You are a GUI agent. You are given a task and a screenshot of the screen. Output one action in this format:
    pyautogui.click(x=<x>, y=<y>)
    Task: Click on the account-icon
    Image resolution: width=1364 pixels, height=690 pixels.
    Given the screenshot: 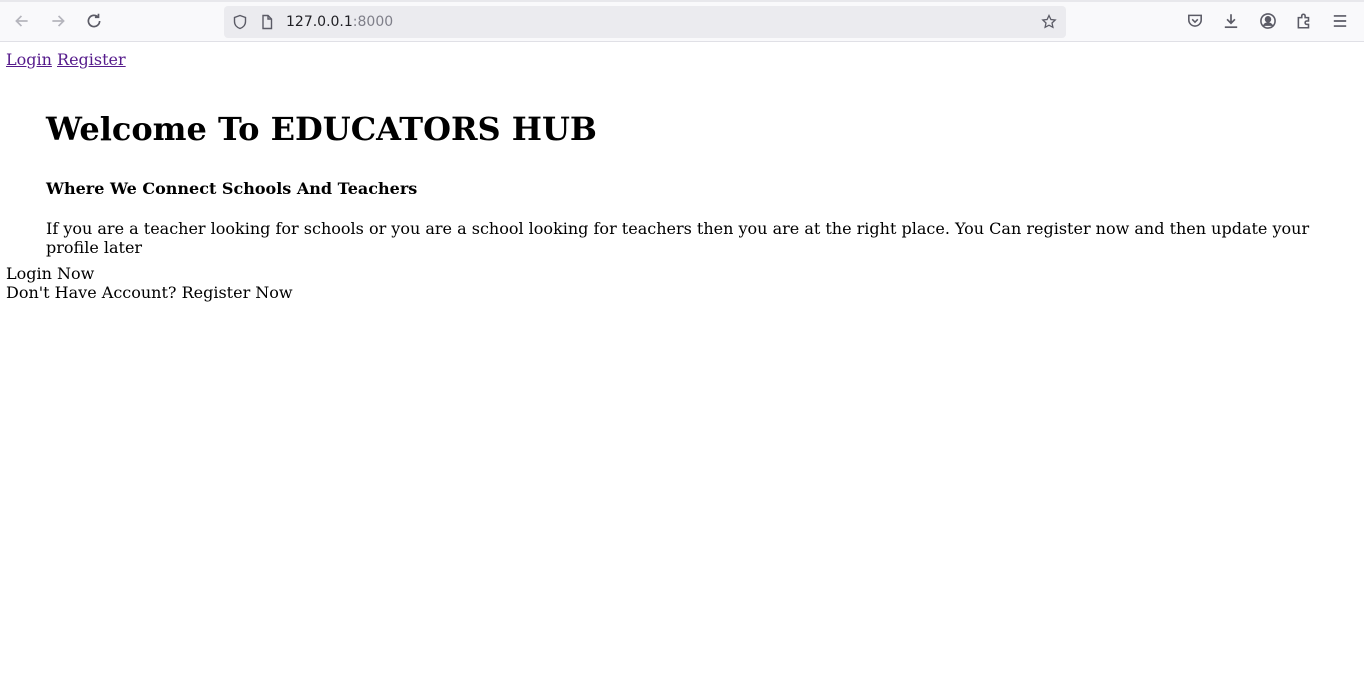 What is the action you would take?
    pyautogui.click(x=1268, y=21)
    